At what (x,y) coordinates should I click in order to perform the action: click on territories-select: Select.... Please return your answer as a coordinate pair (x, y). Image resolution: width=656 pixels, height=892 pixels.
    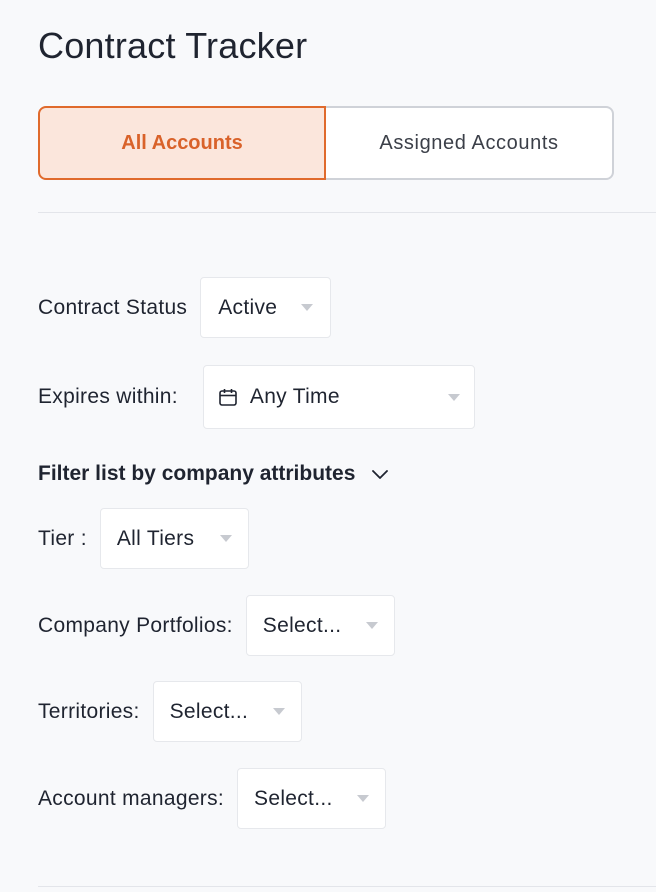
    Looking at the image, I should click on (227, 711).